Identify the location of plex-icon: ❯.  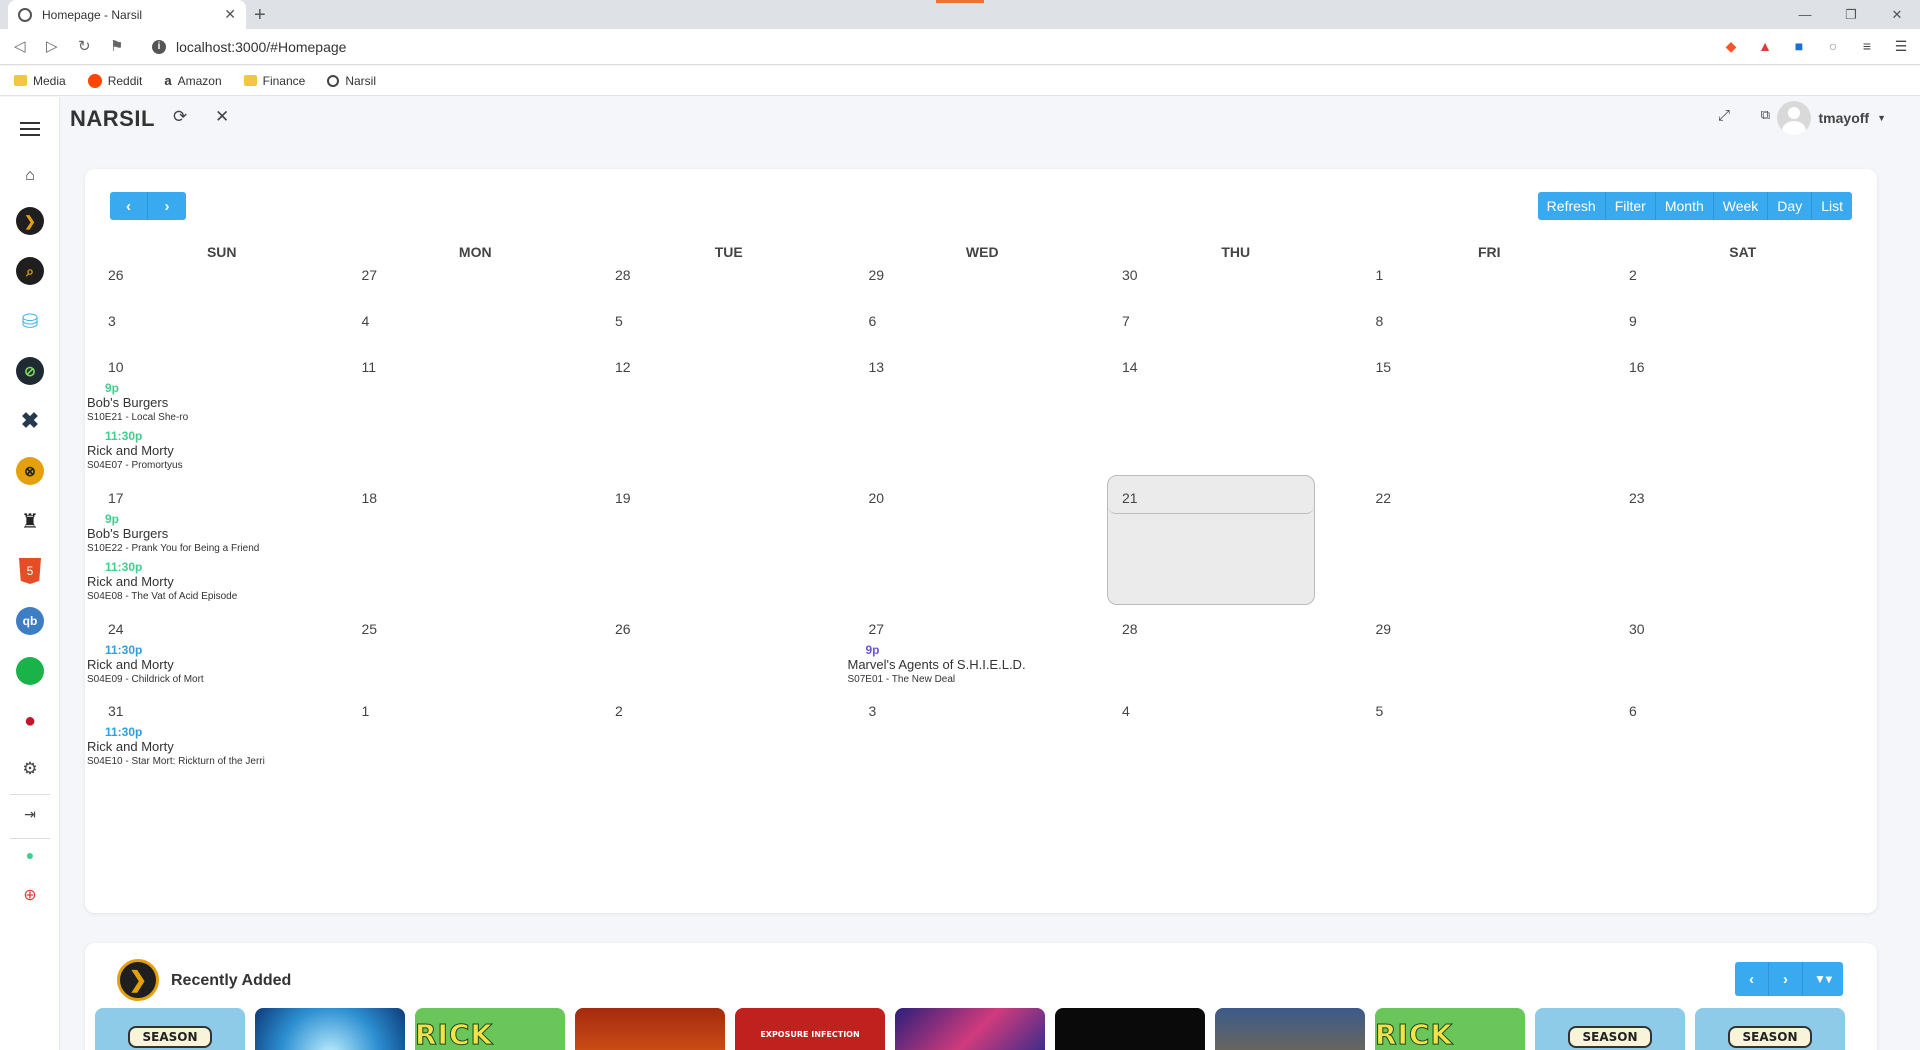
(30, 221).